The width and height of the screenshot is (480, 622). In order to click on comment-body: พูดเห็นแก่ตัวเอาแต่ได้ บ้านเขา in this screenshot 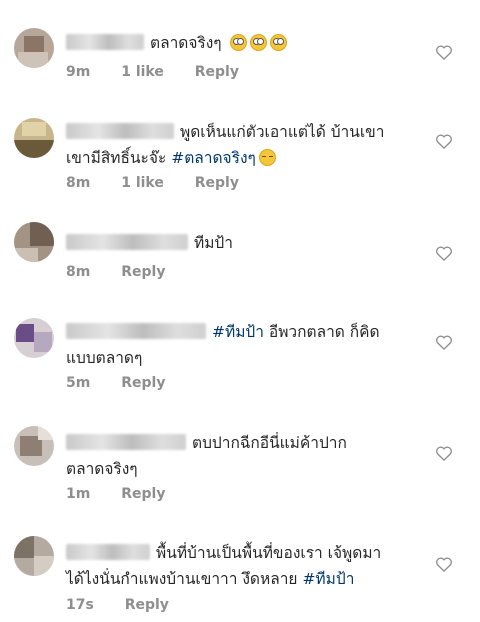, I will do `click(282, 132)`.